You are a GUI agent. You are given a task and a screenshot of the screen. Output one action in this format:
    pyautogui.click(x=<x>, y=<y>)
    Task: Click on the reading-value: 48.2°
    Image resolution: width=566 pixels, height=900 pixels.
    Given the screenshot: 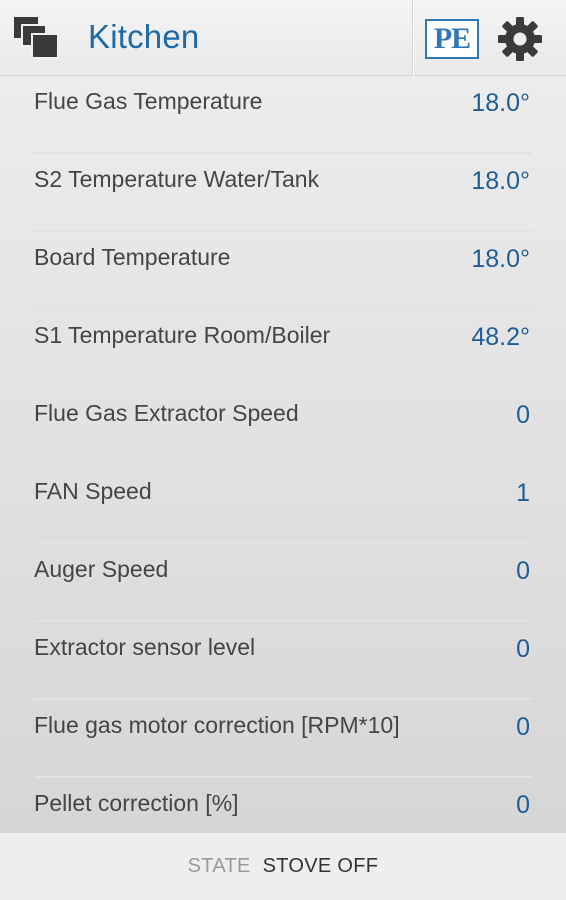 What is the action you would take?
    pyautogui.click(x=500, y=337)
    